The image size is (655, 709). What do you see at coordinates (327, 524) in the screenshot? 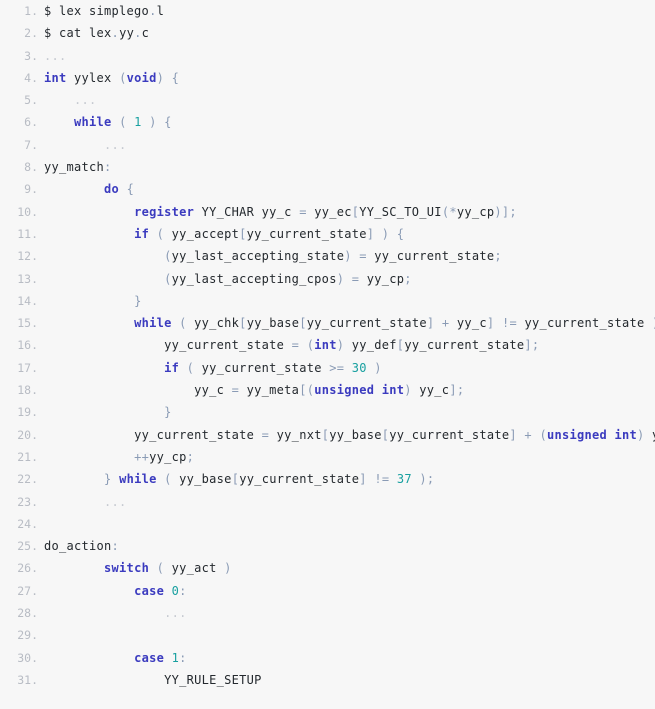
I see `code-line: 24` at bounding box center [327, 524].